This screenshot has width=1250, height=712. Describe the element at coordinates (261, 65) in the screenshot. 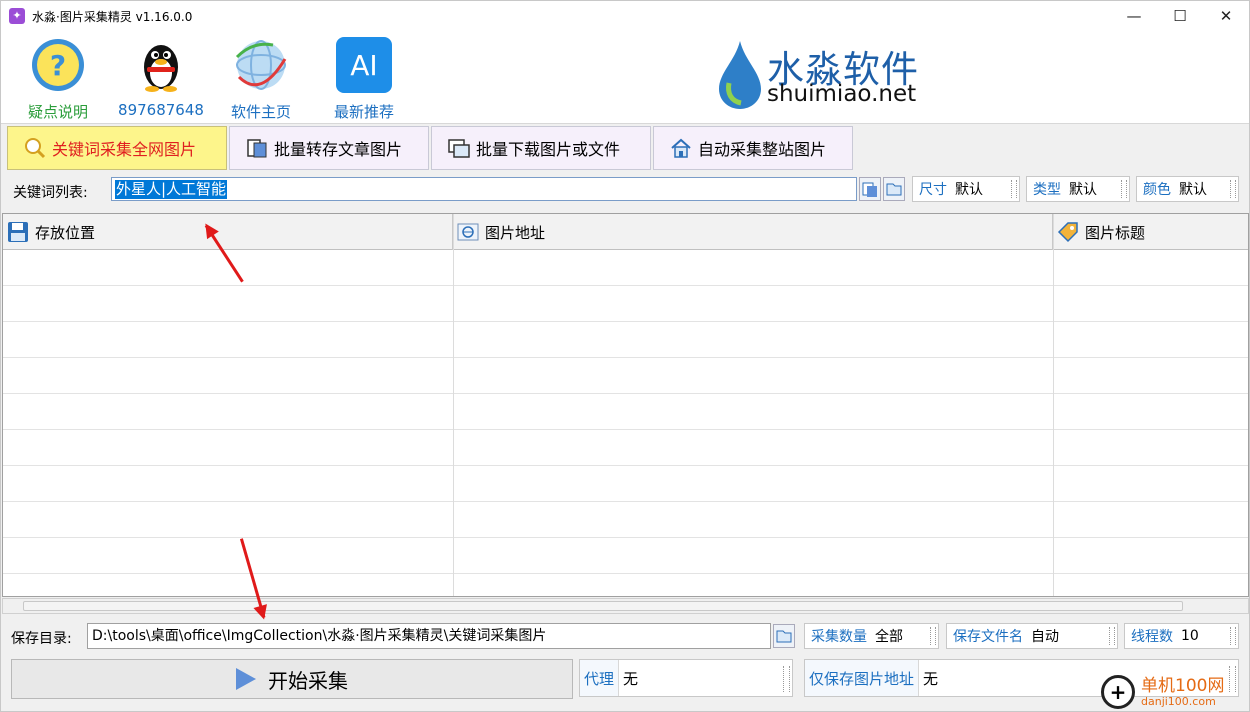

I see `globe-icon` at that location.